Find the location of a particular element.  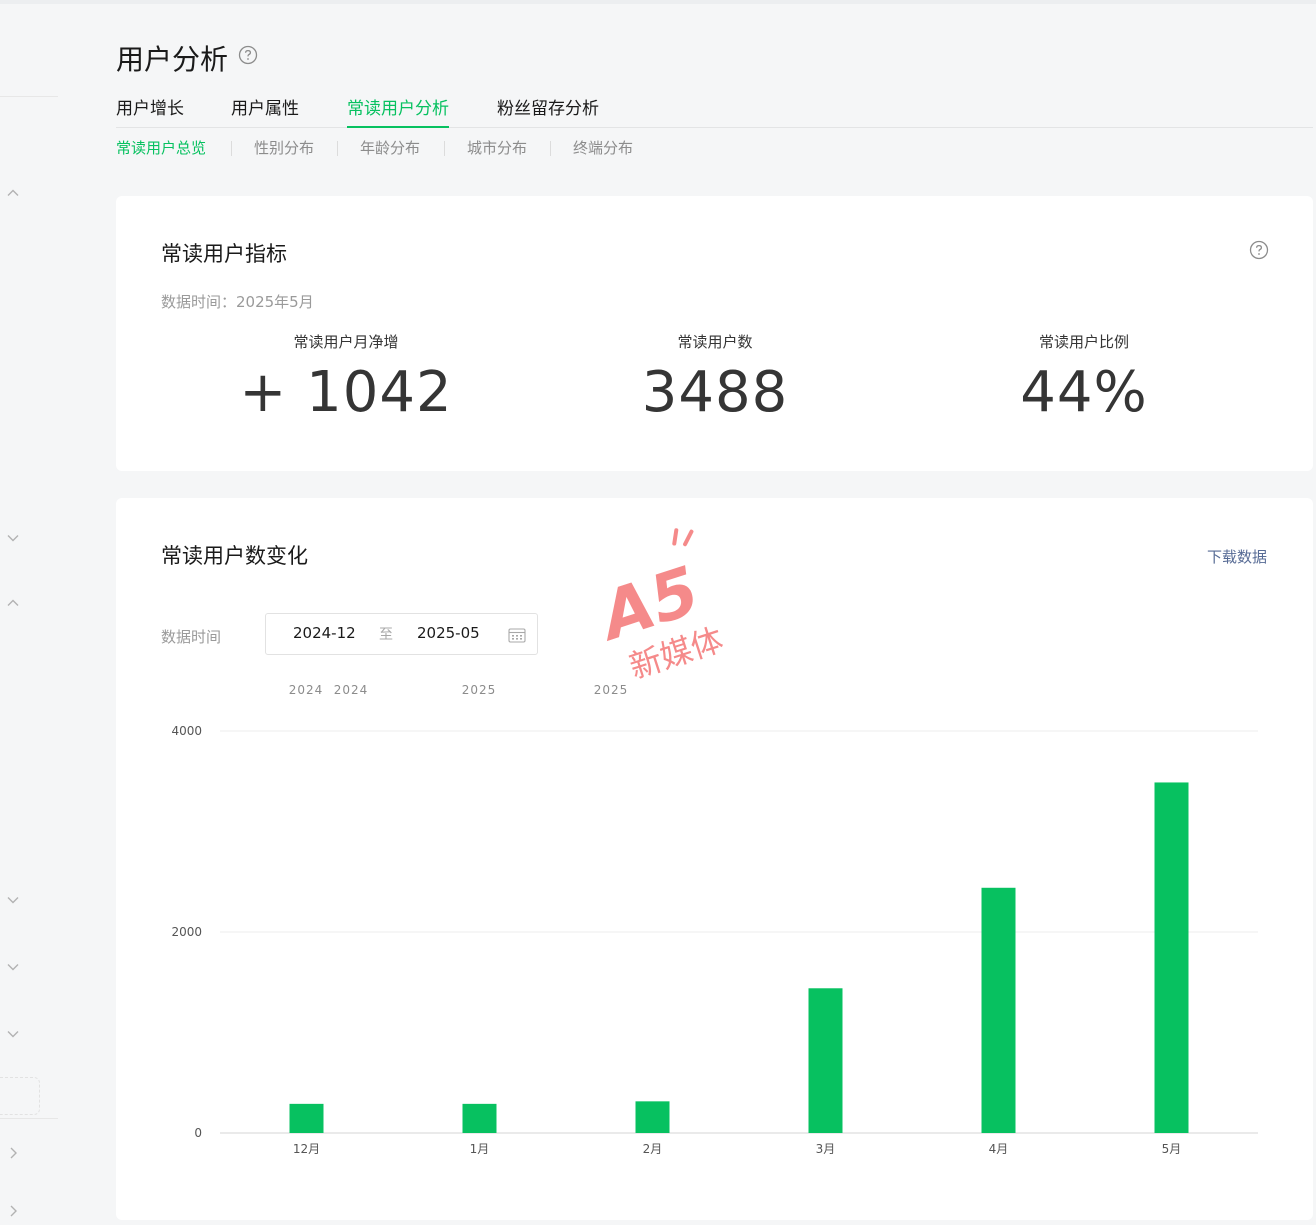

metric-value: 44% is located at coordinates (1084, 392).